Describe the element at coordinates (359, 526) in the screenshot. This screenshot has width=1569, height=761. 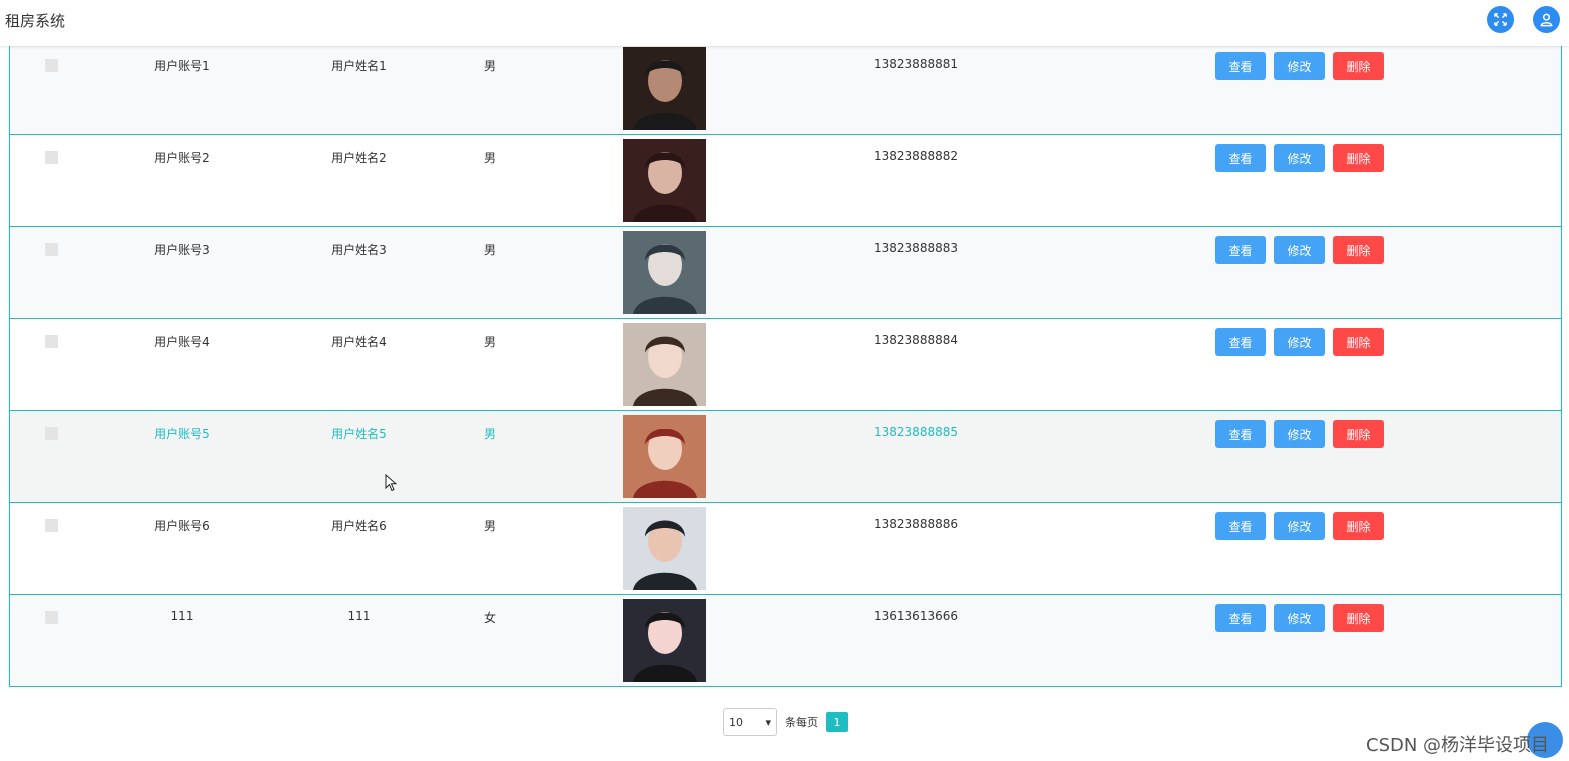
I see `cell-name: 用户姓名6` at that location.